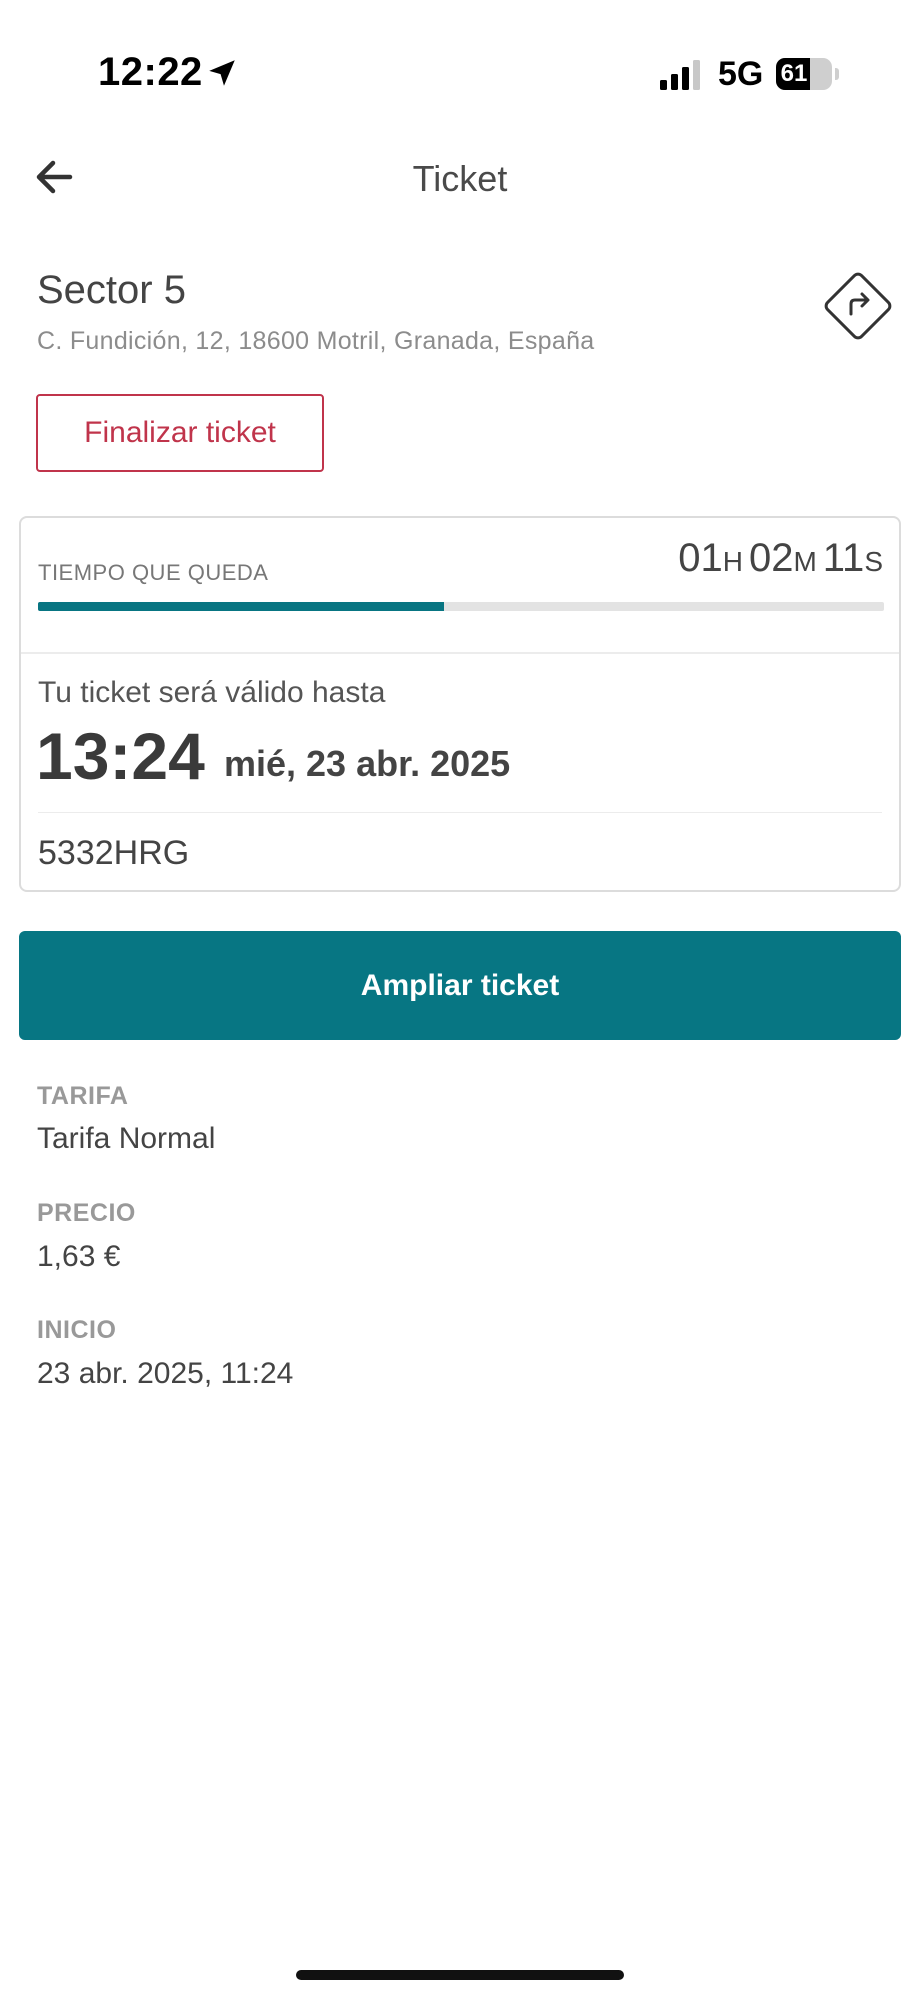 This screenshot has height=2000, width=920. I want to click on valid-until-time: 13:24, so click(120, 756).